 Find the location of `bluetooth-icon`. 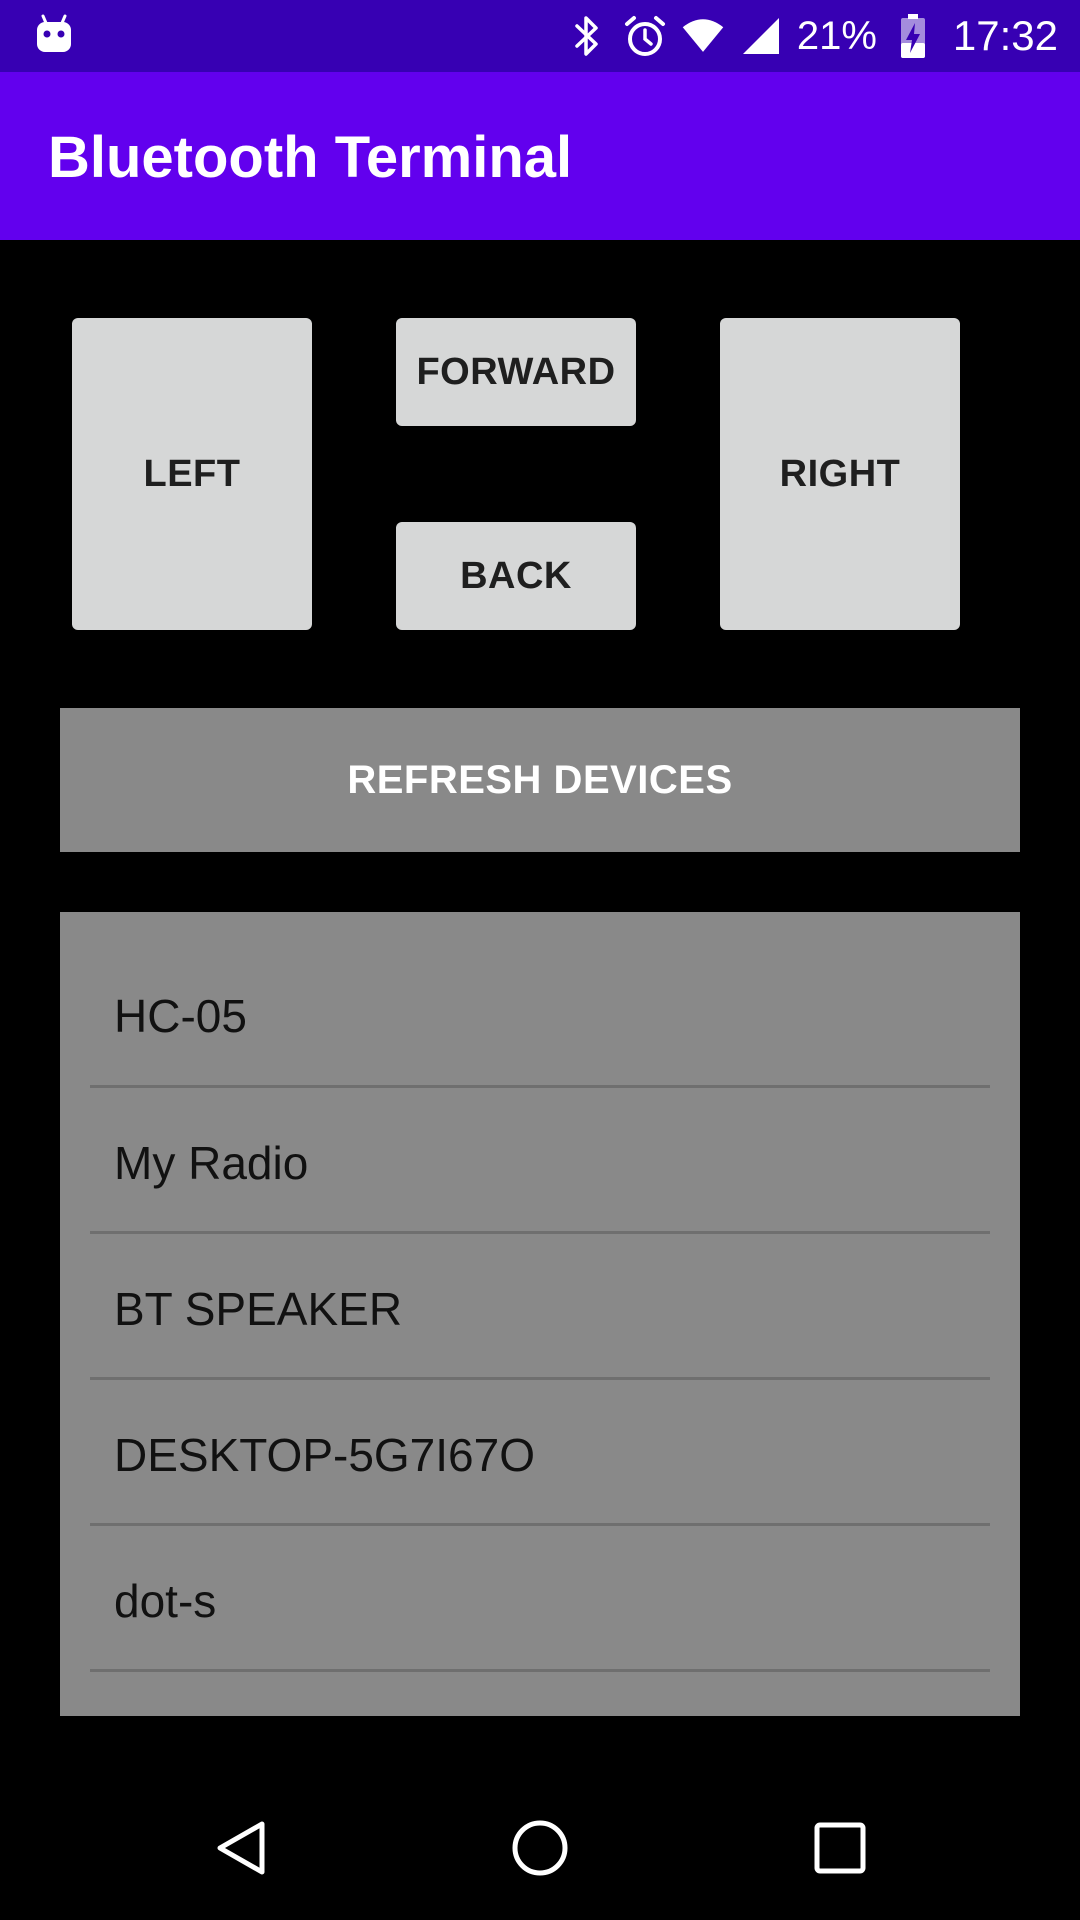

bluetooth-icon is located at coordinates (587, 36).